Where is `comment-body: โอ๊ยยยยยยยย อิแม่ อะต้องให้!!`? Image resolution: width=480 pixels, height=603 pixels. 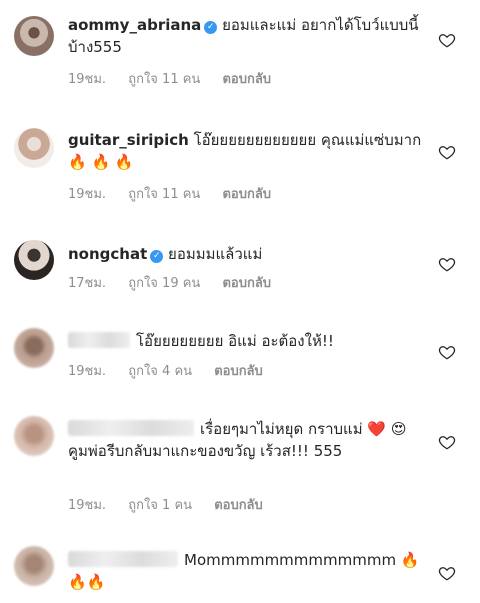
comment-body: โอ๊ยยยยยยยย อิแม่ อะต้องให้!! is located at coordinates (245, 341).